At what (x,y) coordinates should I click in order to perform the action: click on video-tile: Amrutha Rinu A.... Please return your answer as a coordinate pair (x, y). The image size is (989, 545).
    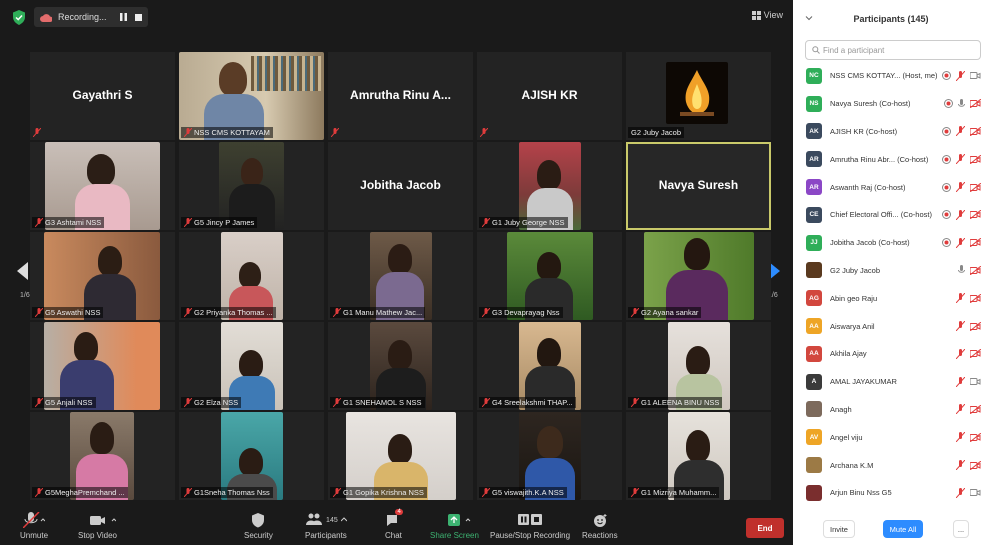
    Looking at the image, I should click on (400, 96).